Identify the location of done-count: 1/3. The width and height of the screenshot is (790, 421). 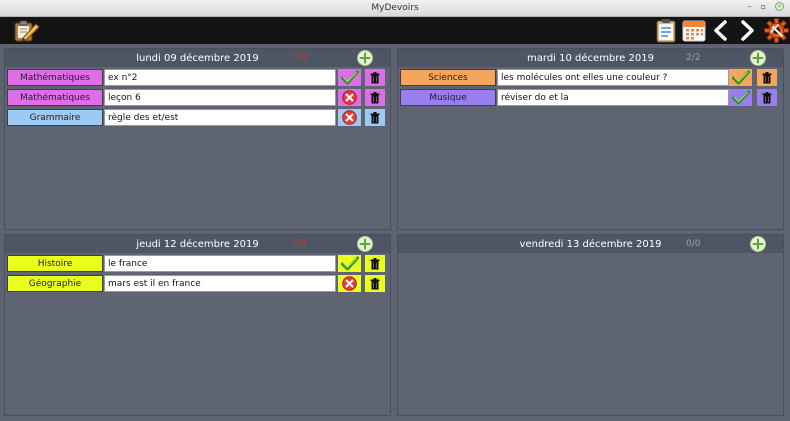
(300, 58).